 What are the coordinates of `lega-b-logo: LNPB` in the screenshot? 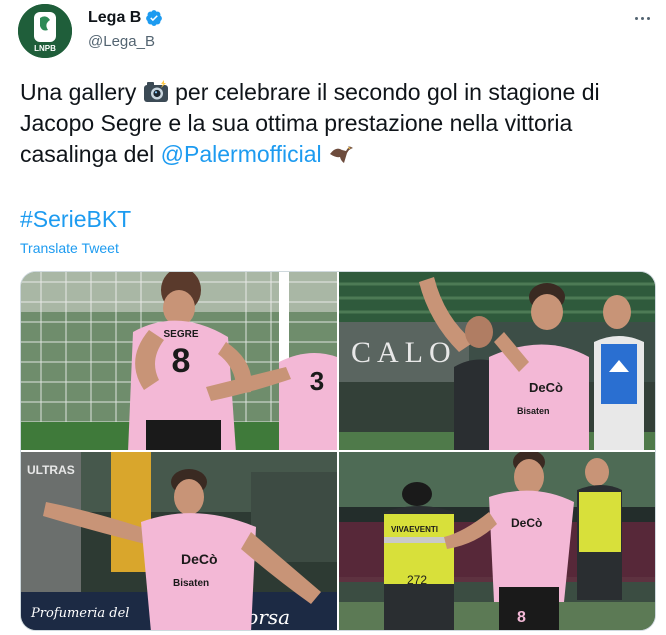 It's located at (45, 31).